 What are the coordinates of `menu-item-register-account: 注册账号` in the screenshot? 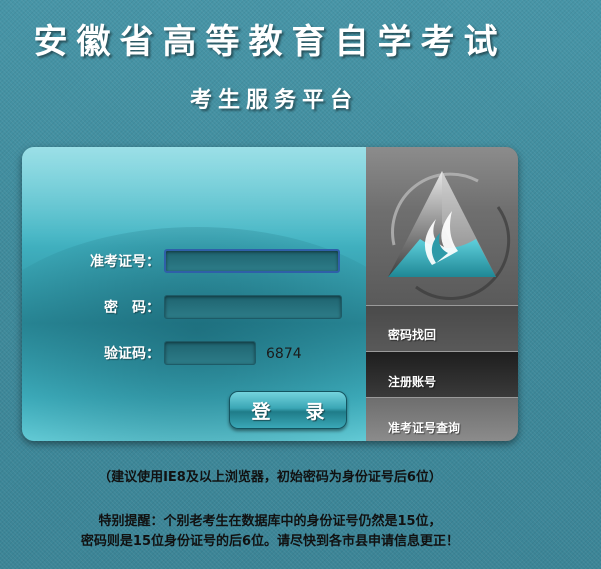 It's located at (442, 374).